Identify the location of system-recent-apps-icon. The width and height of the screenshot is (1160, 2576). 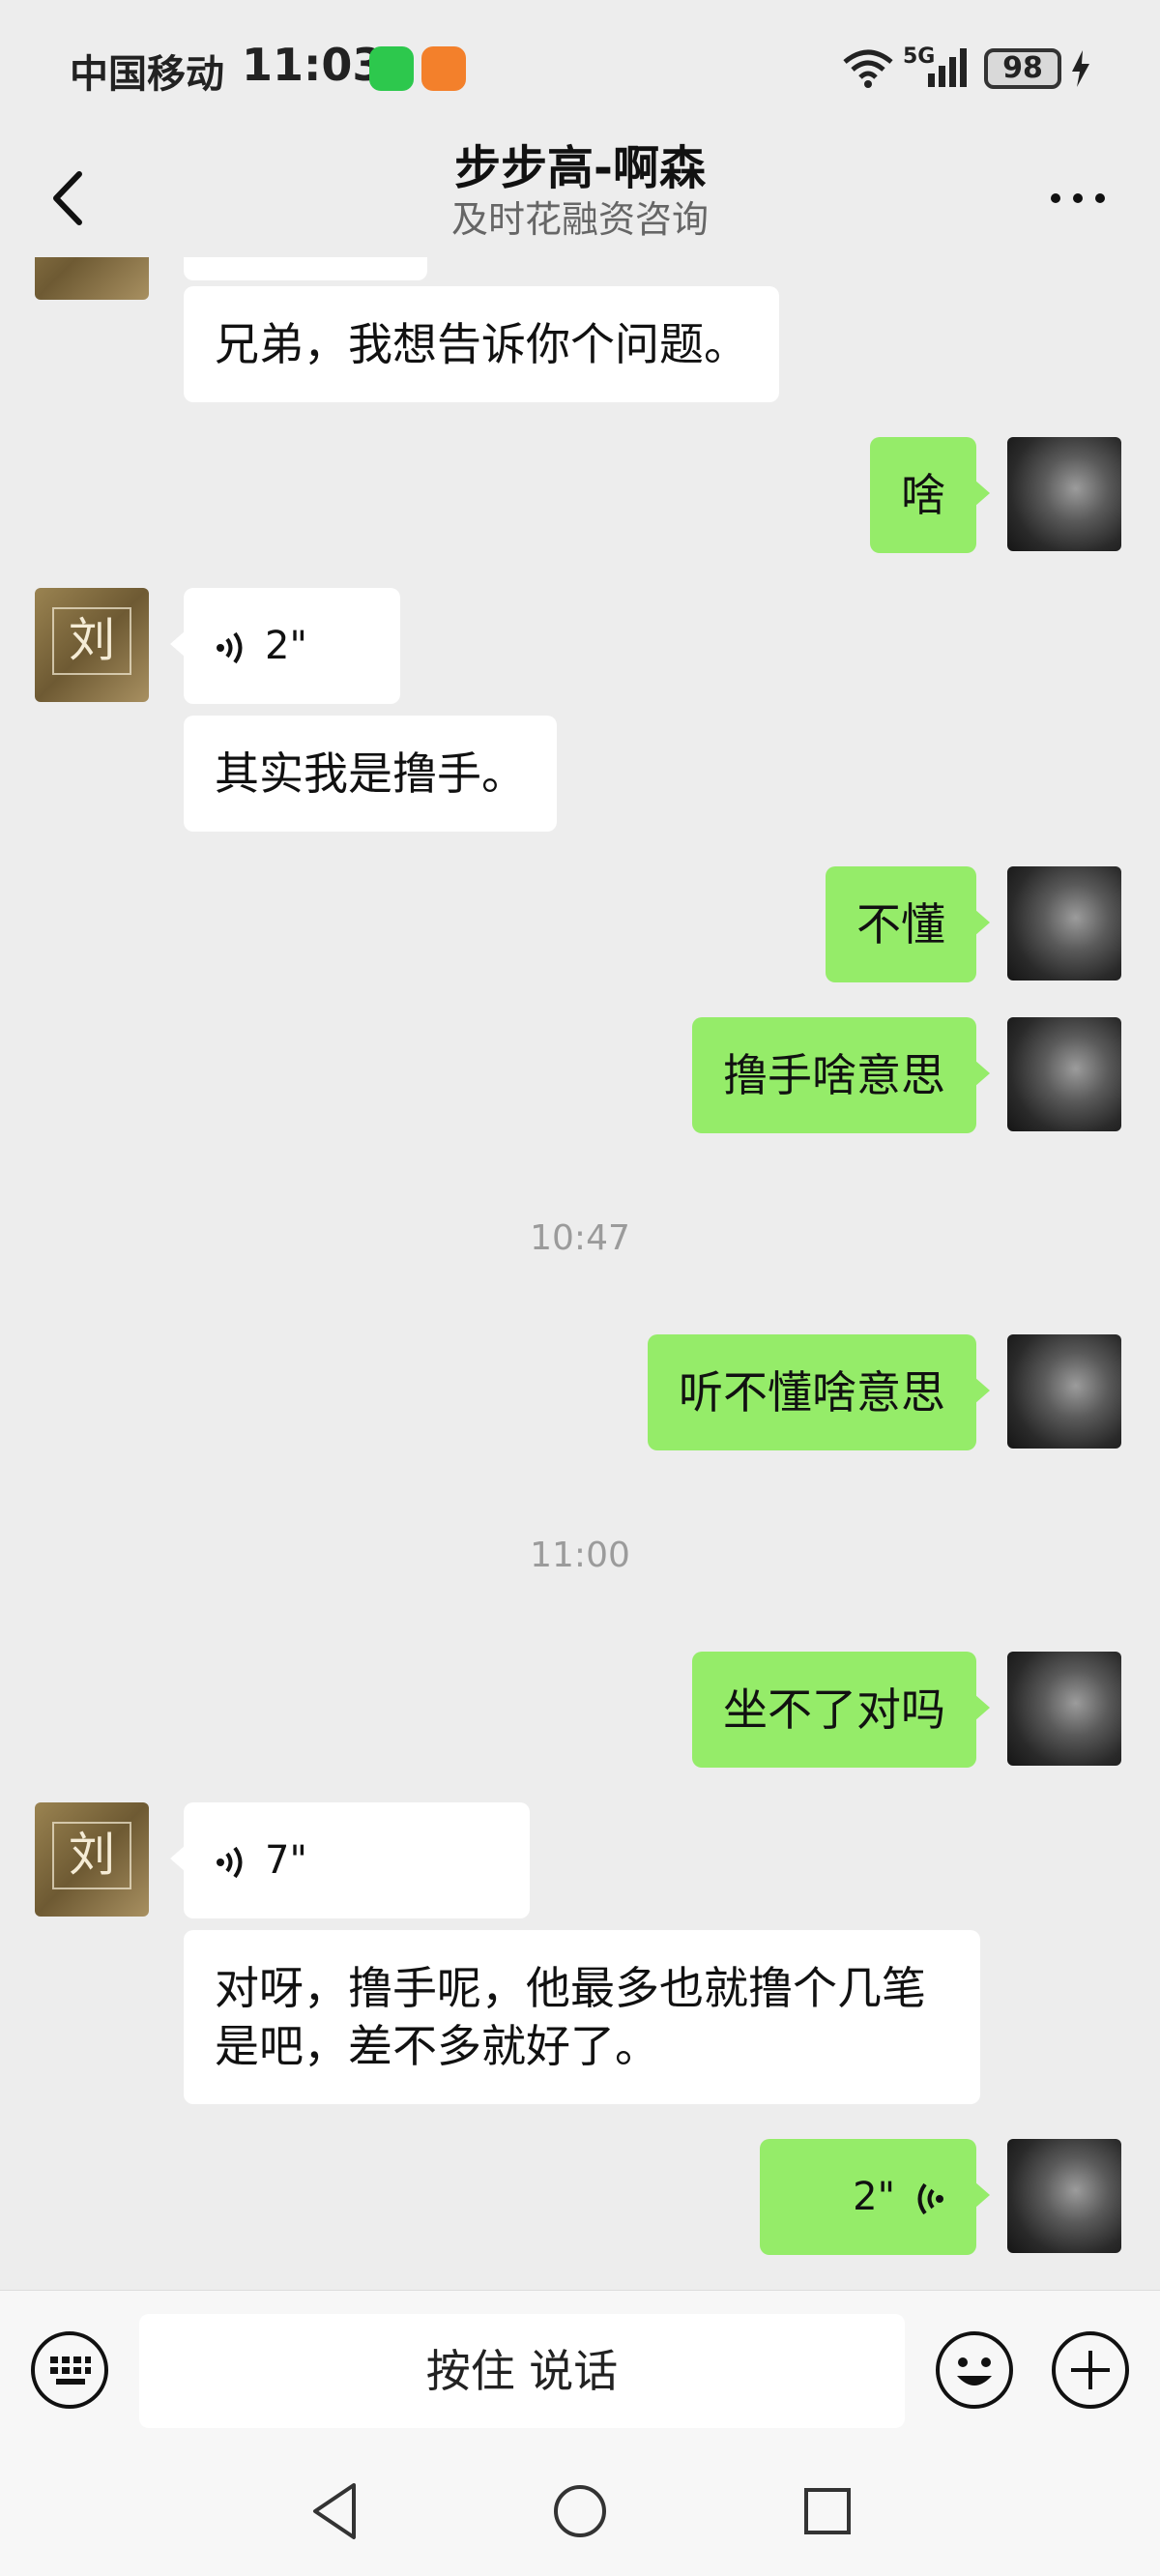
(827, 2511).